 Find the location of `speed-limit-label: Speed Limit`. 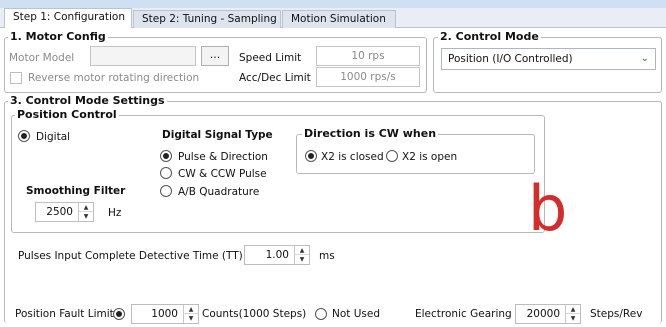

speed-limit-label: Speed Limit is located at coordinates (270, 58).